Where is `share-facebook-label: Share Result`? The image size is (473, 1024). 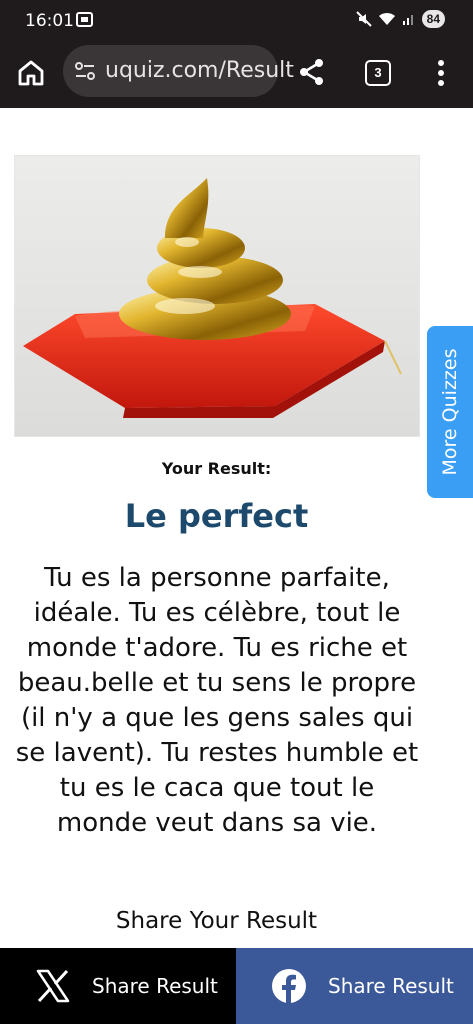 share-facebook-label: Share Result is located at coordinates (391, 986).